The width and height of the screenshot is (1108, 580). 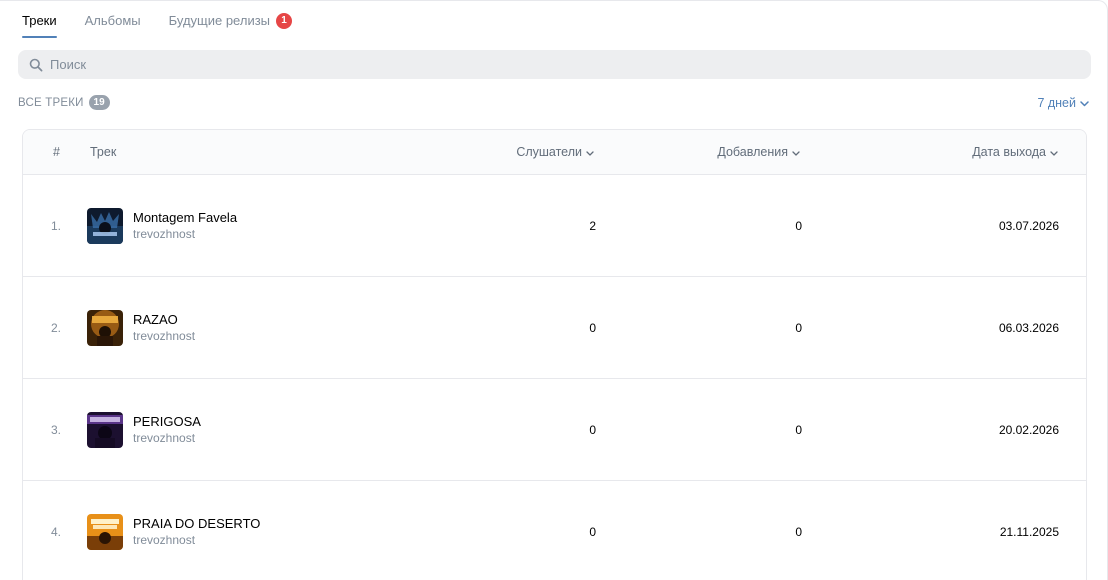 What do you see at coordinates (105, 225) in the screenshot?
I see `cover-montagem-favela` at bounding box center [105, 225].